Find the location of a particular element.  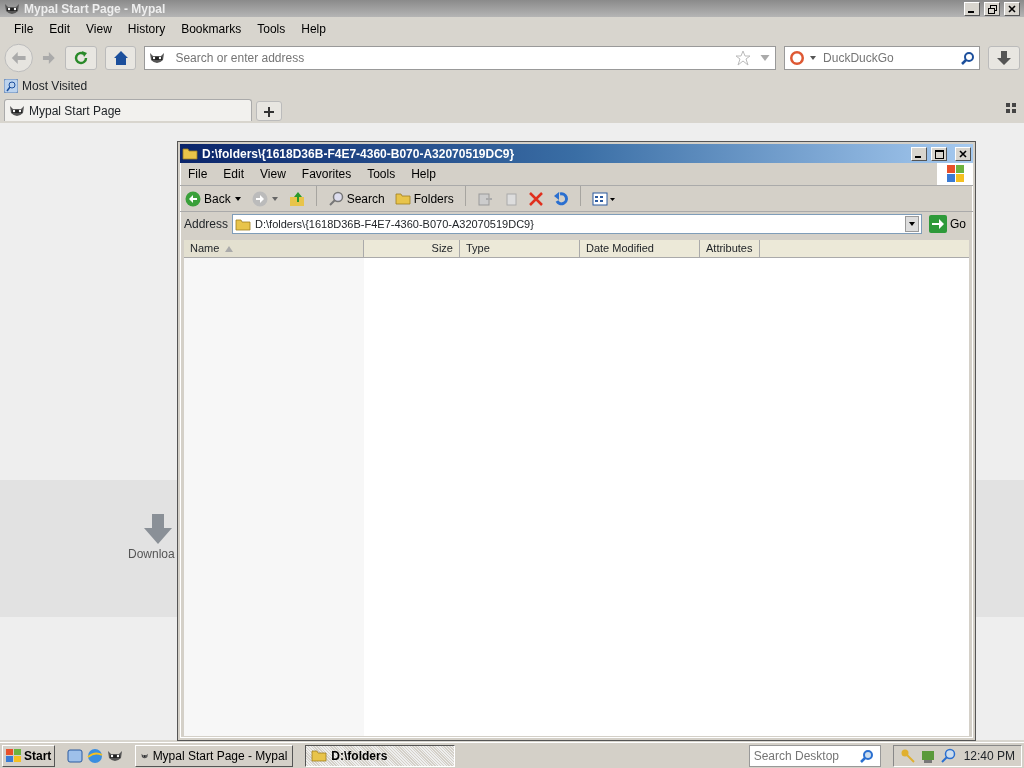

address-field: D:\folders\{1618D36B-F4E7-4360-B070-A32070519DC9} is located at coordinates (577, 224).